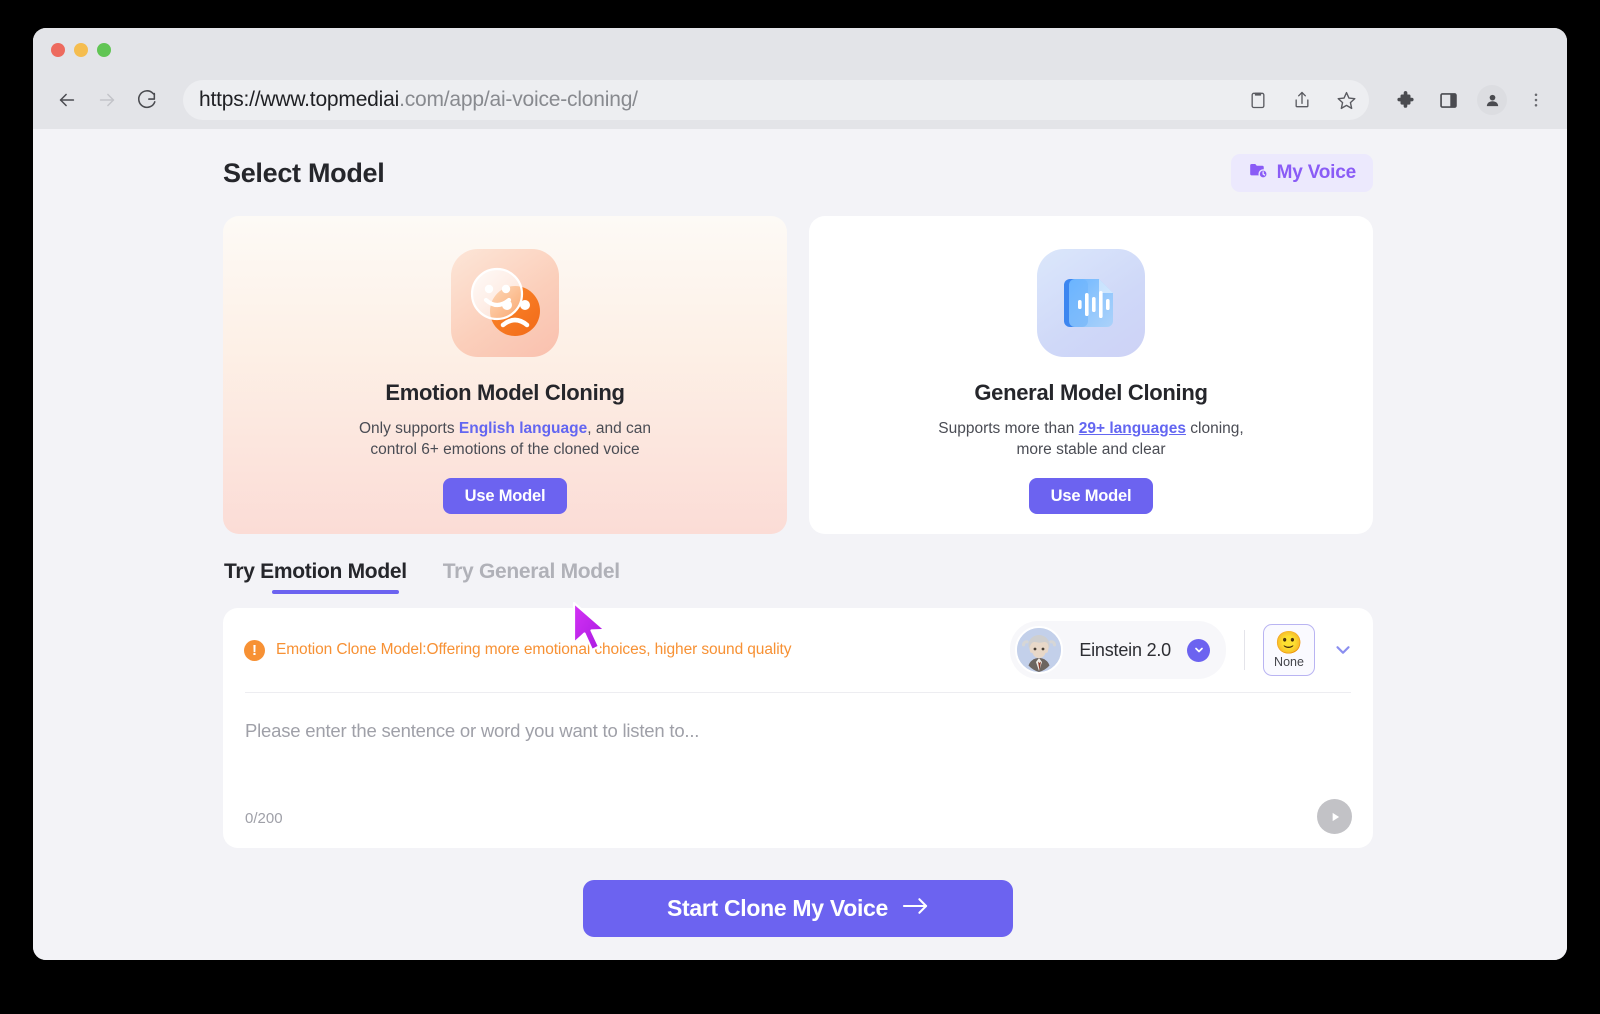  What do you see at coordinates (505, 303) in the screenshot?
I see `emotion-faces-icon` at bounding box center [505, 303].